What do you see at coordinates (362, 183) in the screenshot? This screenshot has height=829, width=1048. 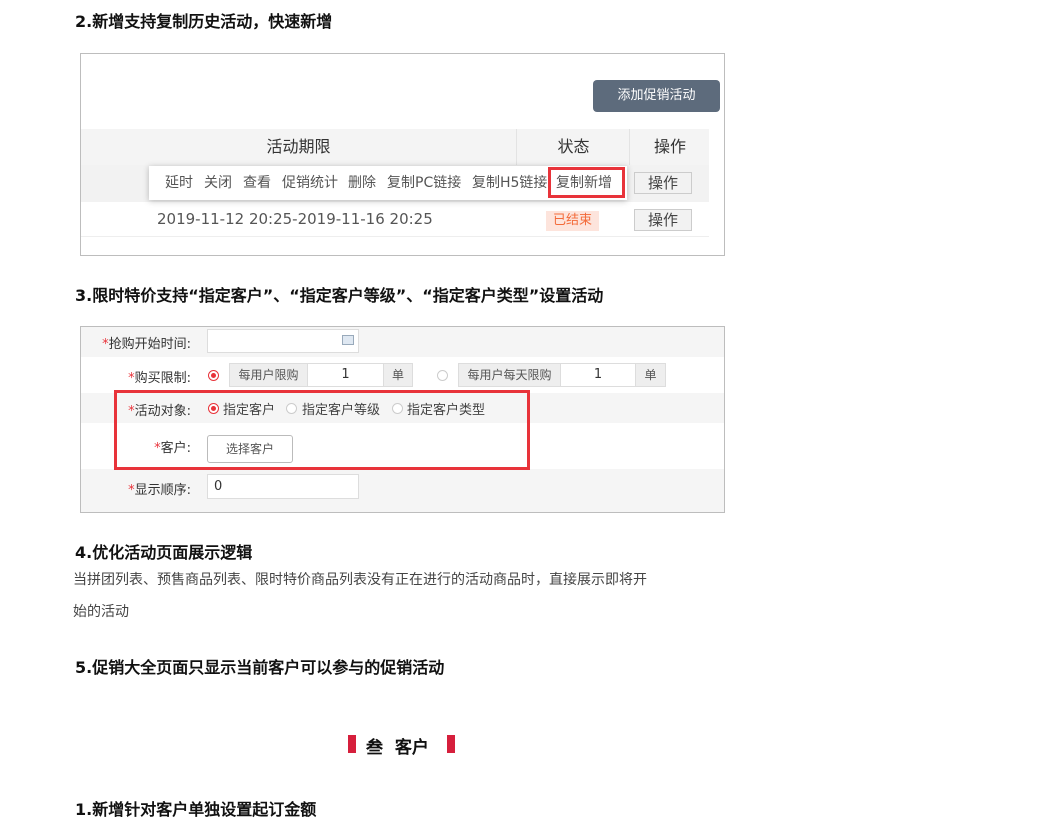 I see `menu-item-delete: 删除` at bounding box center [362, 183].